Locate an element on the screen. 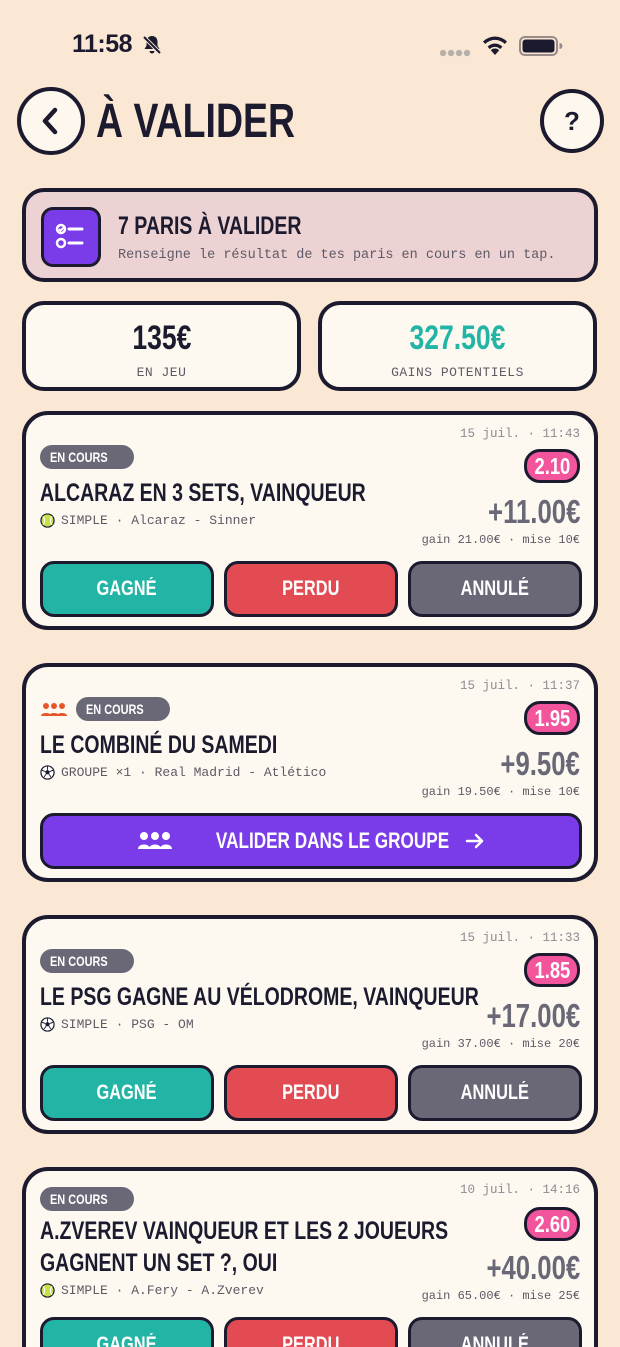 Image resolution: width=620 pixels, height=1347 pixels. bet-meta: SIMPLE · A.Fery - A.Zverev is located at coordinates (152, 1290).